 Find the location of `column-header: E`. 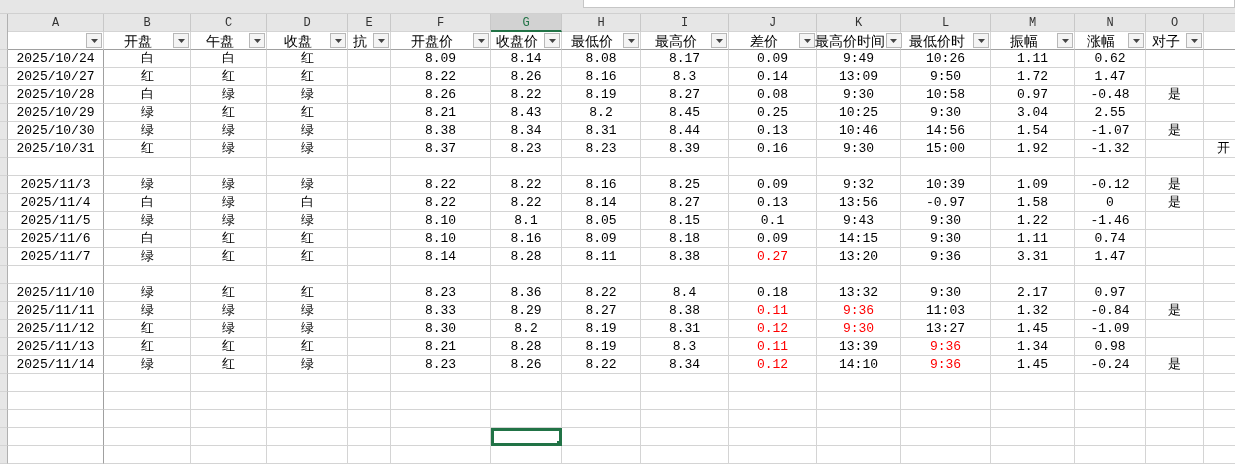

column-header: E is located at coordinates (369, 23).